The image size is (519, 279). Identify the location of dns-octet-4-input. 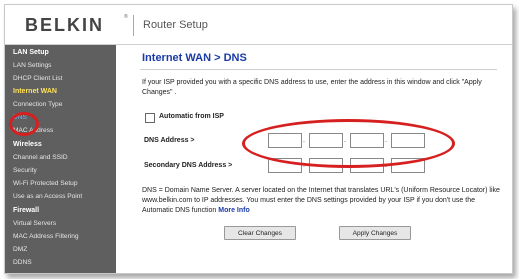
(408, 140).